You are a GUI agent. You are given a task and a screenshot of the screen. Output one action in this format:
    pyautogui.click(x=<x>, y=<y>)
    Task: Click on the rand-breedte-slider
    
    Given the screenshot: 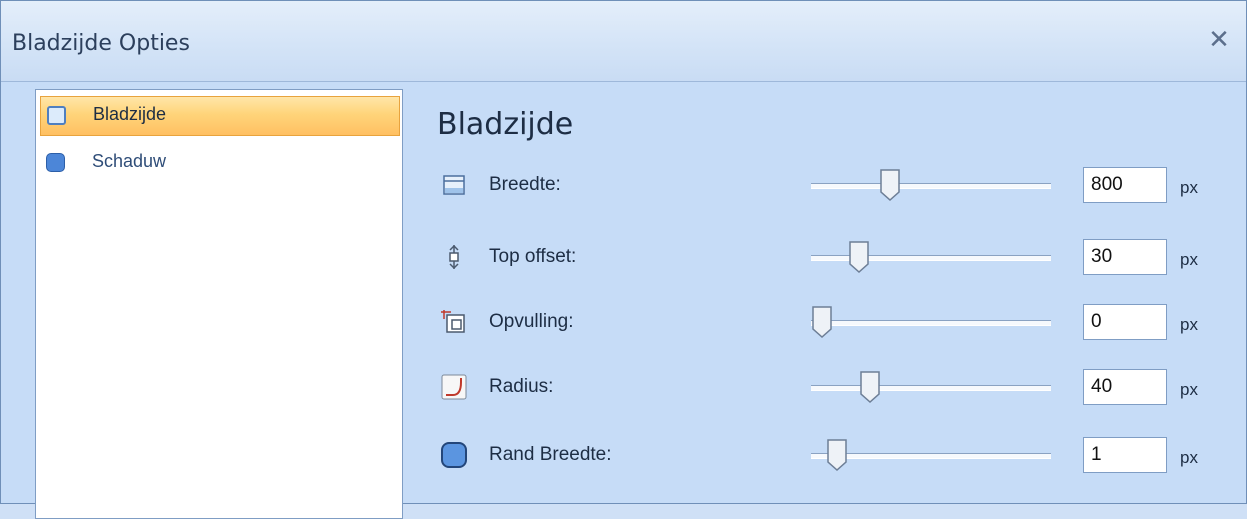 What is the action you would take?
    pyautogui.click(x=931, y=456)
    